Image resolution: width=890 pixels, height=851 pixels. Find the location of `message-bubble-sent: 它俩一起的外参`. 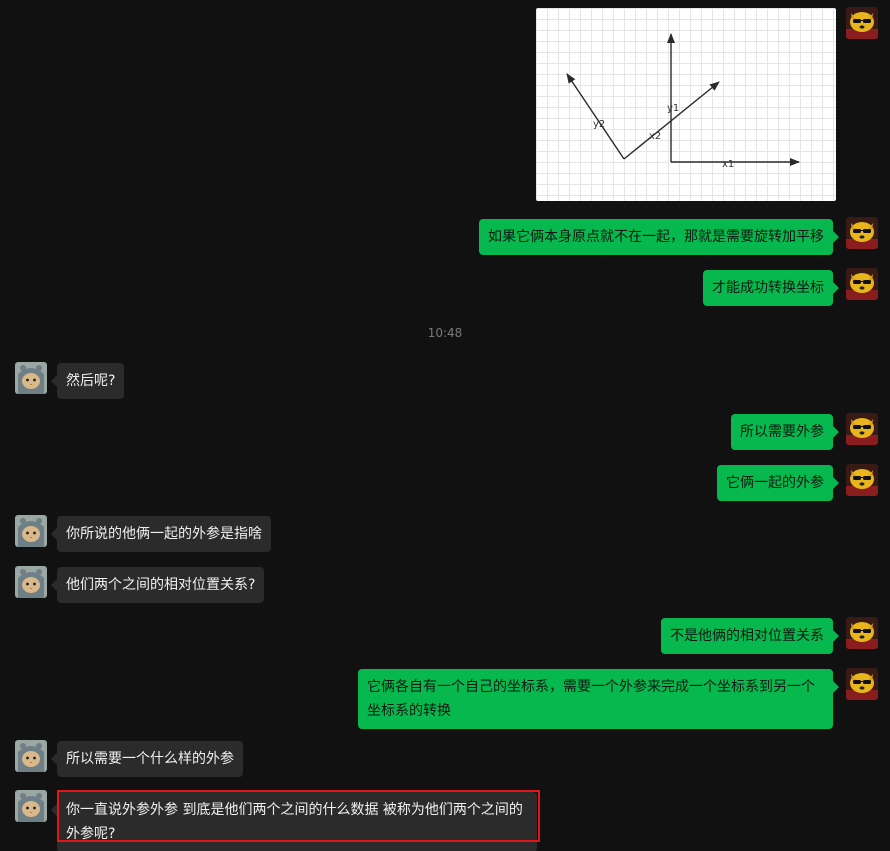

message-bubble-sent: 它俩一起的外参 is located at coordinates (775, 483).